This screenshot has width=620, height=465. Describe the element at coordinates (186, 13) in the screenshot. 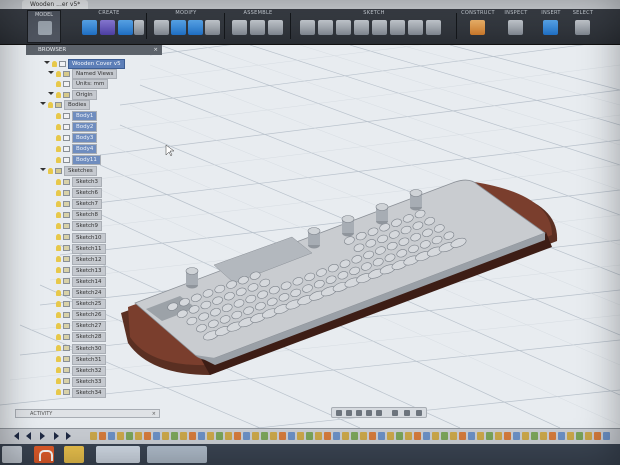

I see `modify-group-label: MODIFY` at that location.